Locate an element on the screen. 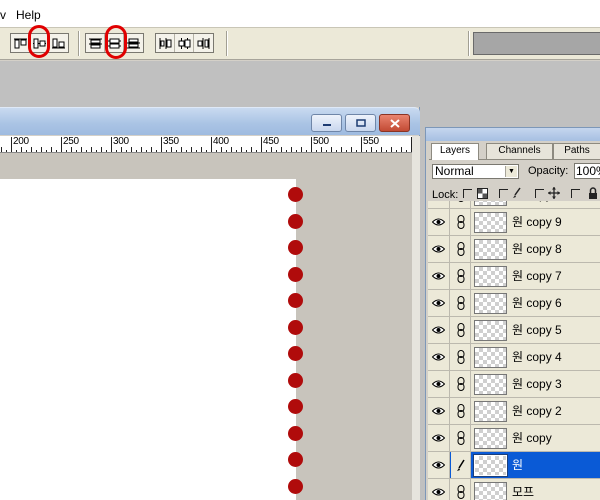  minimize-icon is located at coordinates (326, 125).